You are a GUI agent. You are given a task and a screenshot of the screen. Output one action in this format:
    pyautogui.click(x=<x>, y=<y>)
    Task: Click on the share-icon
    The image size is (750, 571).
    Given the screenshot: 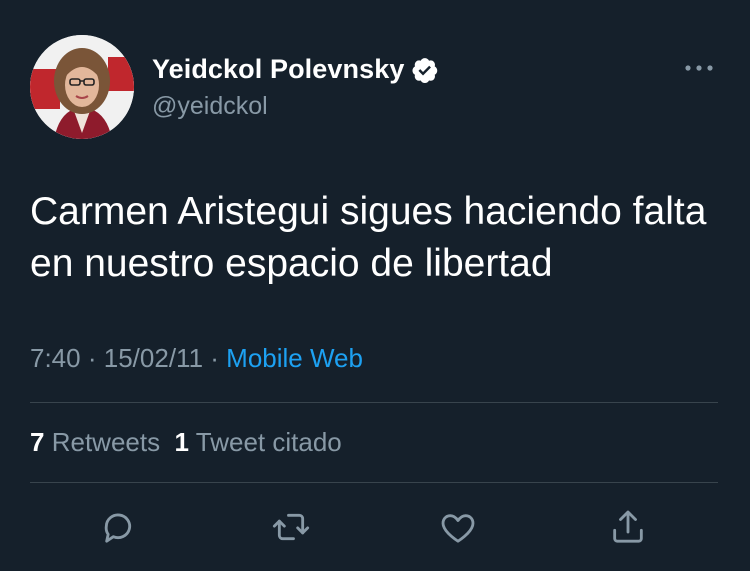 What is the action you would take?
    pyautogui.click(x=628, y=527)
    